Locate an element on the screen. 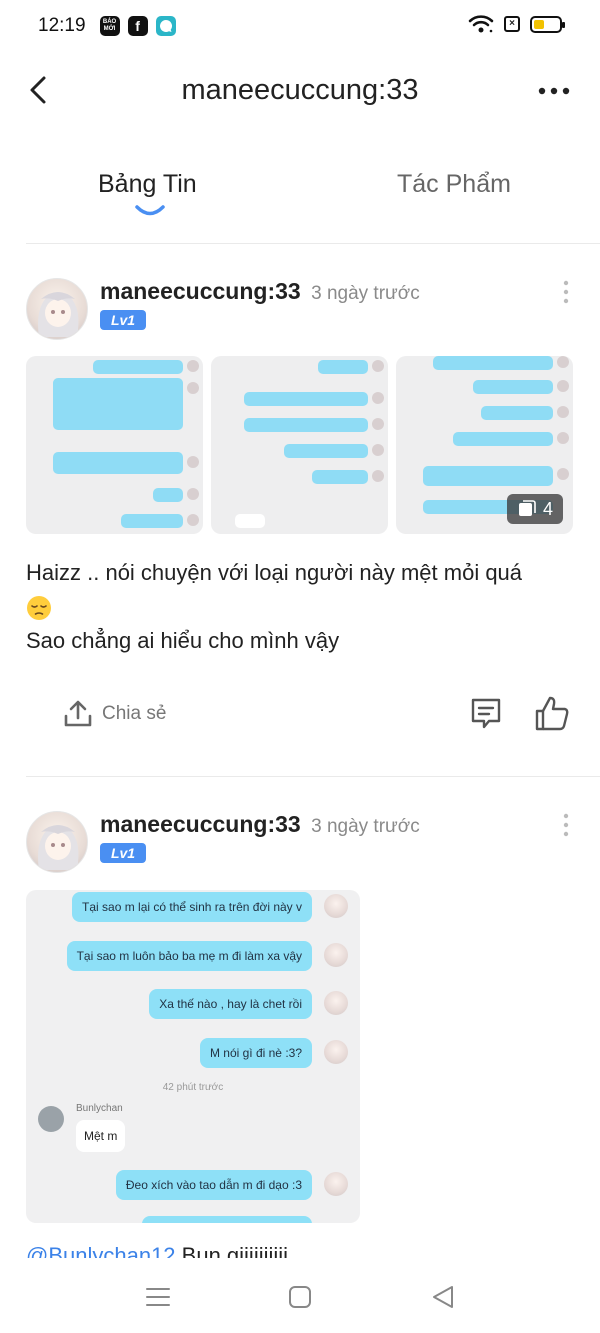 The width and height of the screenshot is (600, 1333). status-right-group: × is located at coordinates (516, 24).